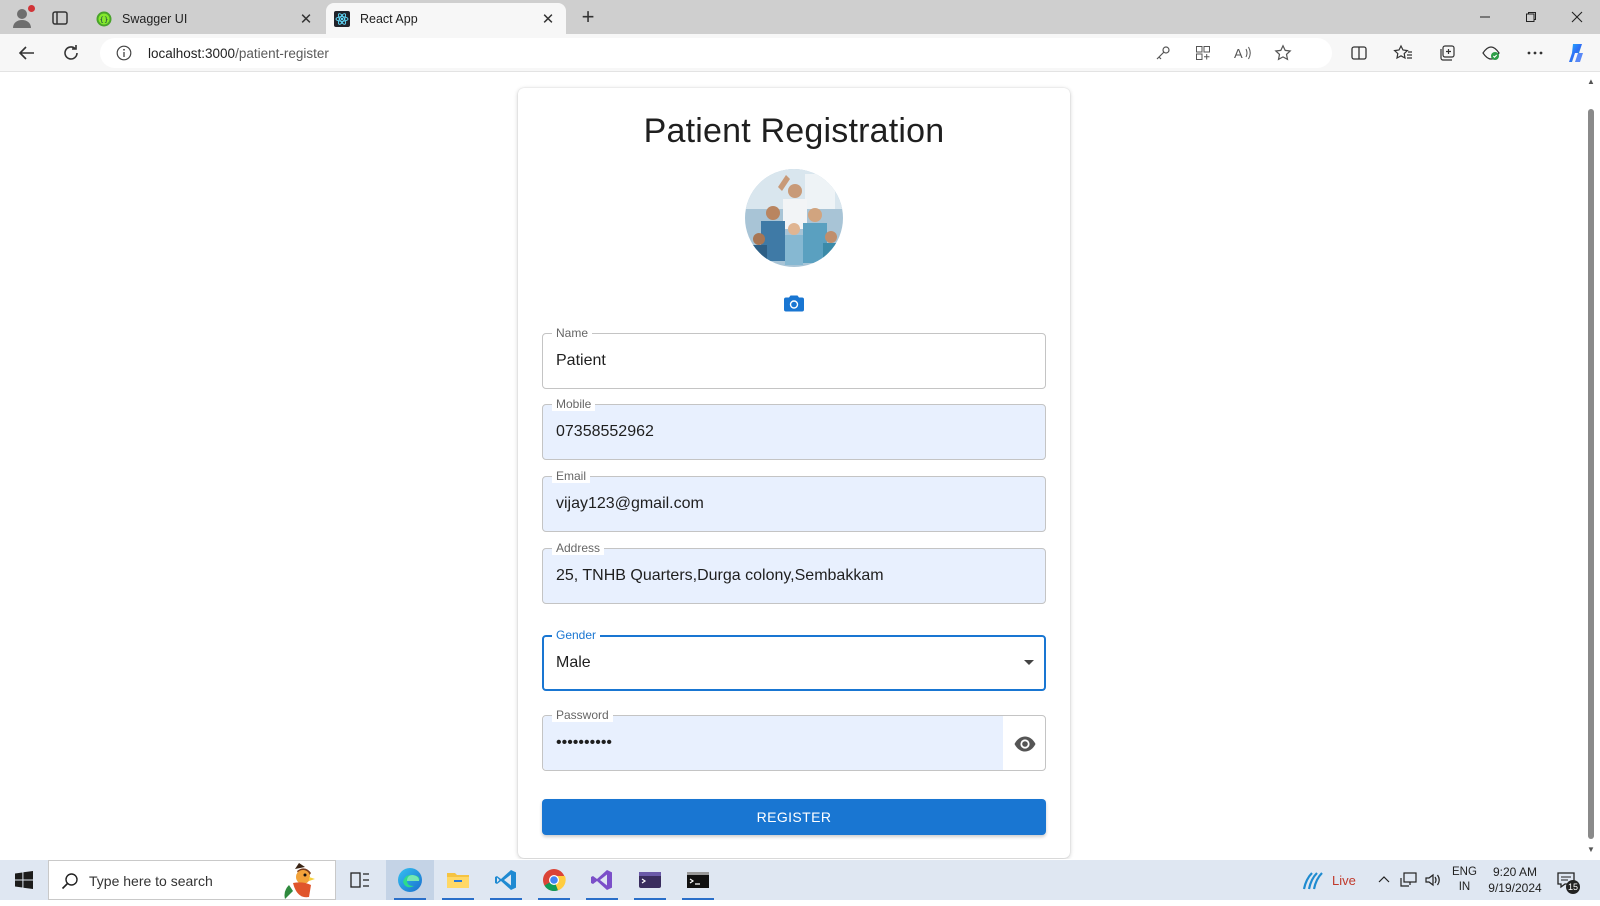 The width and height of the screenshot is (1600, 906). What do you see at coordinates (794, 357) in the screenshot?
I see `name-field: Name Patient` at bounding box center [794, 357].